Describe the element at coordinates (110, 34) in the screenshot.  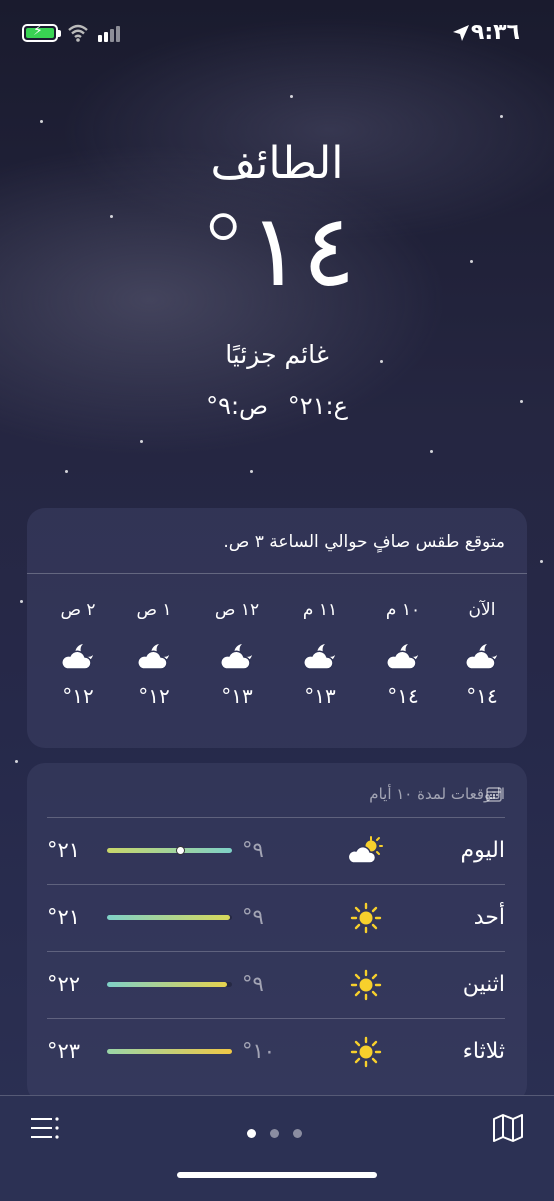
I see `cellular-signal-icon` at that location.